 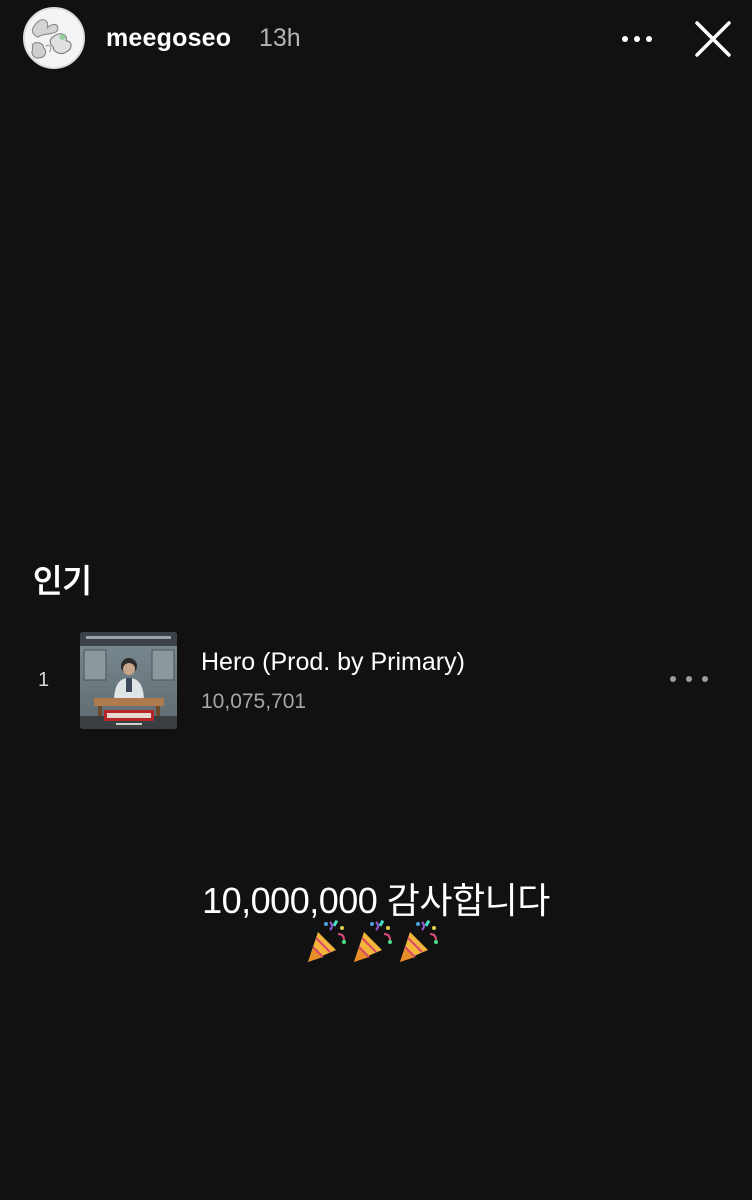 I want to click on track-row: 1 Hero (Prod. by Primary) 10,075,701, so click(x=376, y=680).